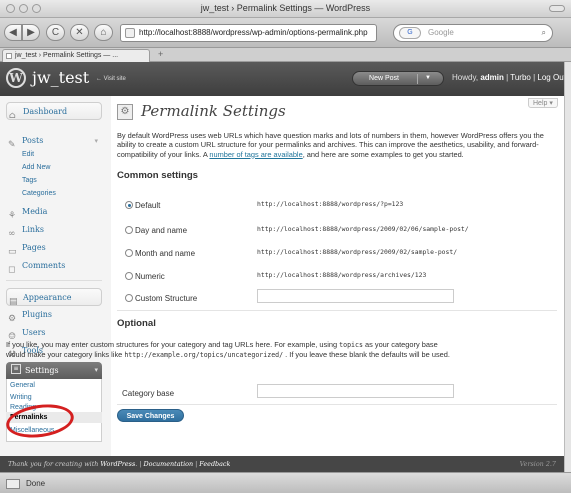 Image resolution: width=571 pixels, height=493 pixels. Describe the element at coordinates (54, 141) in the screenshot. I see `sidebar-item-posts: ✎ Posts ▾` at that location.